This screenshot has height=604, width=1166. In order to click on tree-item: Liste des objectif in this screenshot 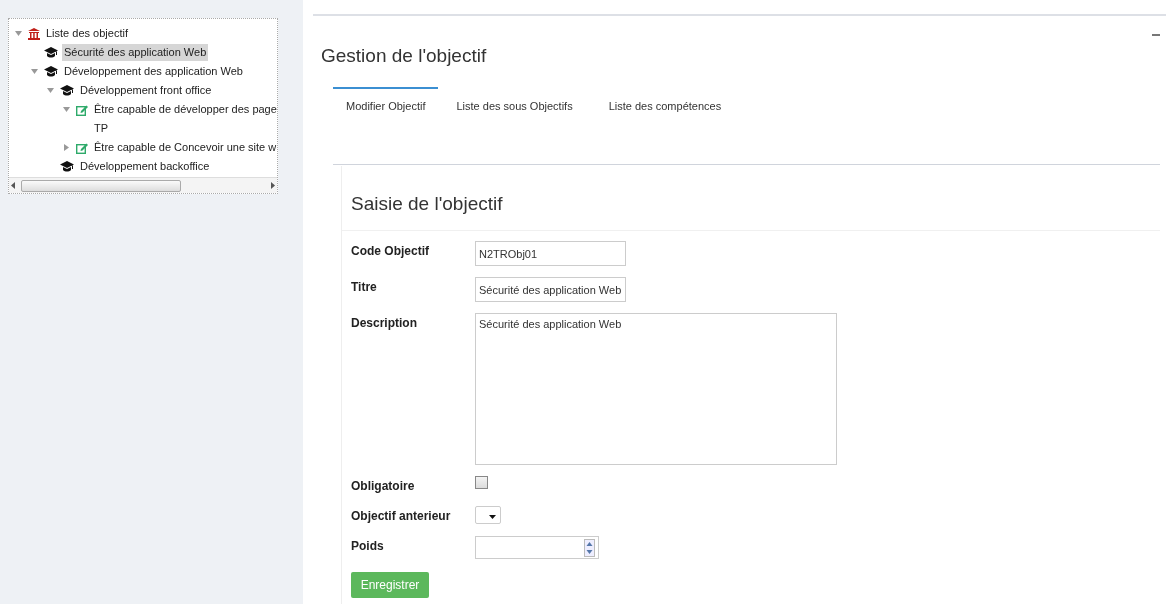, I will do `click(87, 33)`.